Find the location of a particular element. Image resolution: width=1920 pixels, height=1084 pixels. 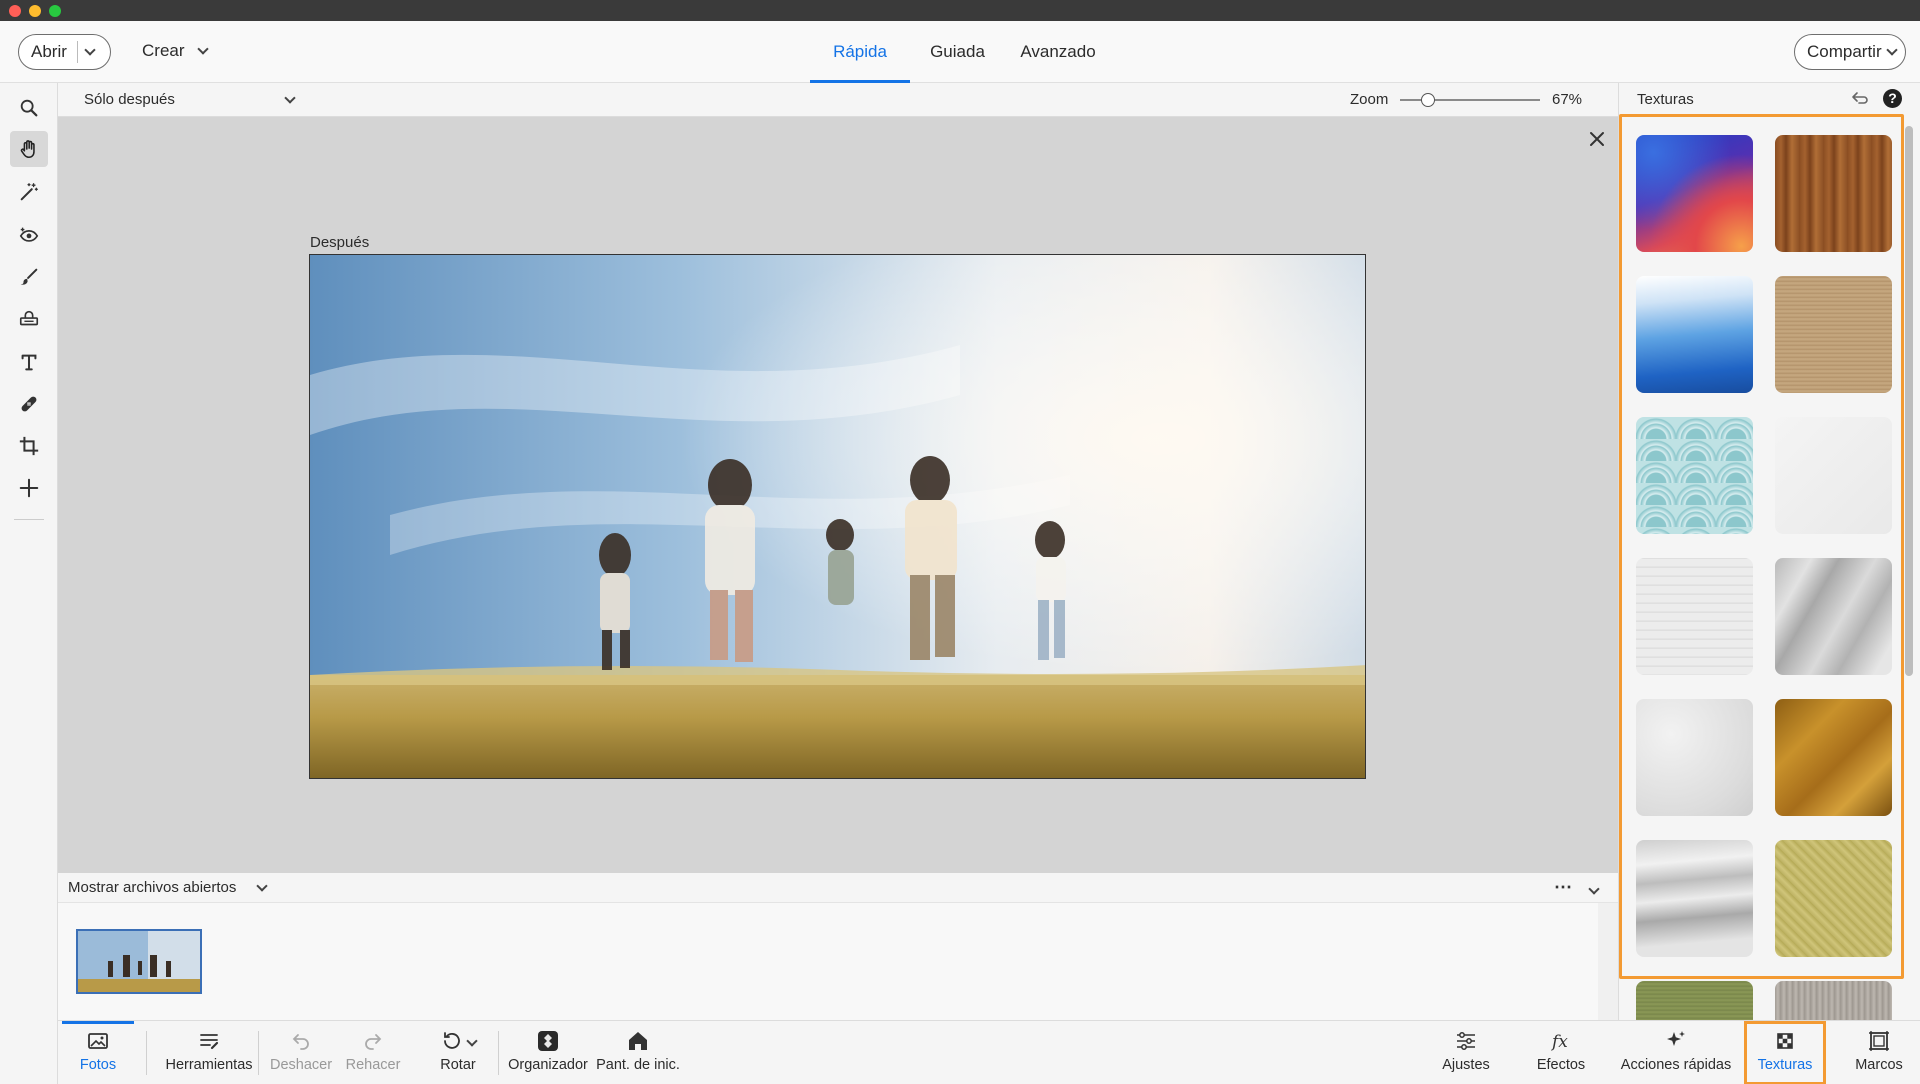

texture-tile-green-fabric is located at coordinates (1694, 1000).